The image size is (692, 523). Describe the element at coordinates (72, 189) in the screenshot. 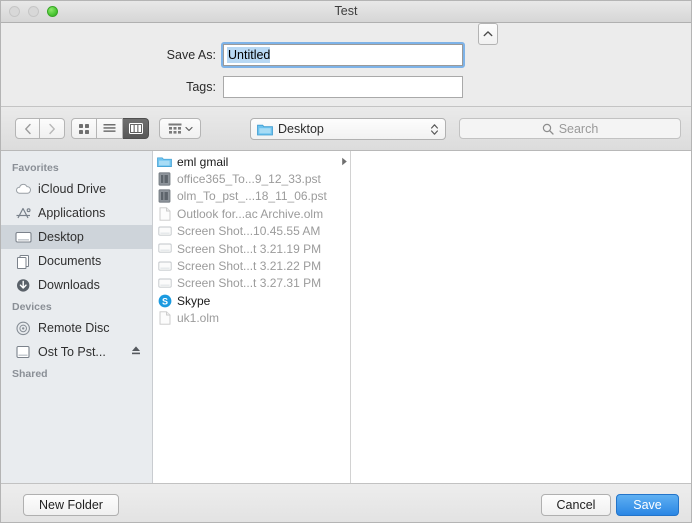

I see `sidebar-item-label: iCloud Drive` at that location.